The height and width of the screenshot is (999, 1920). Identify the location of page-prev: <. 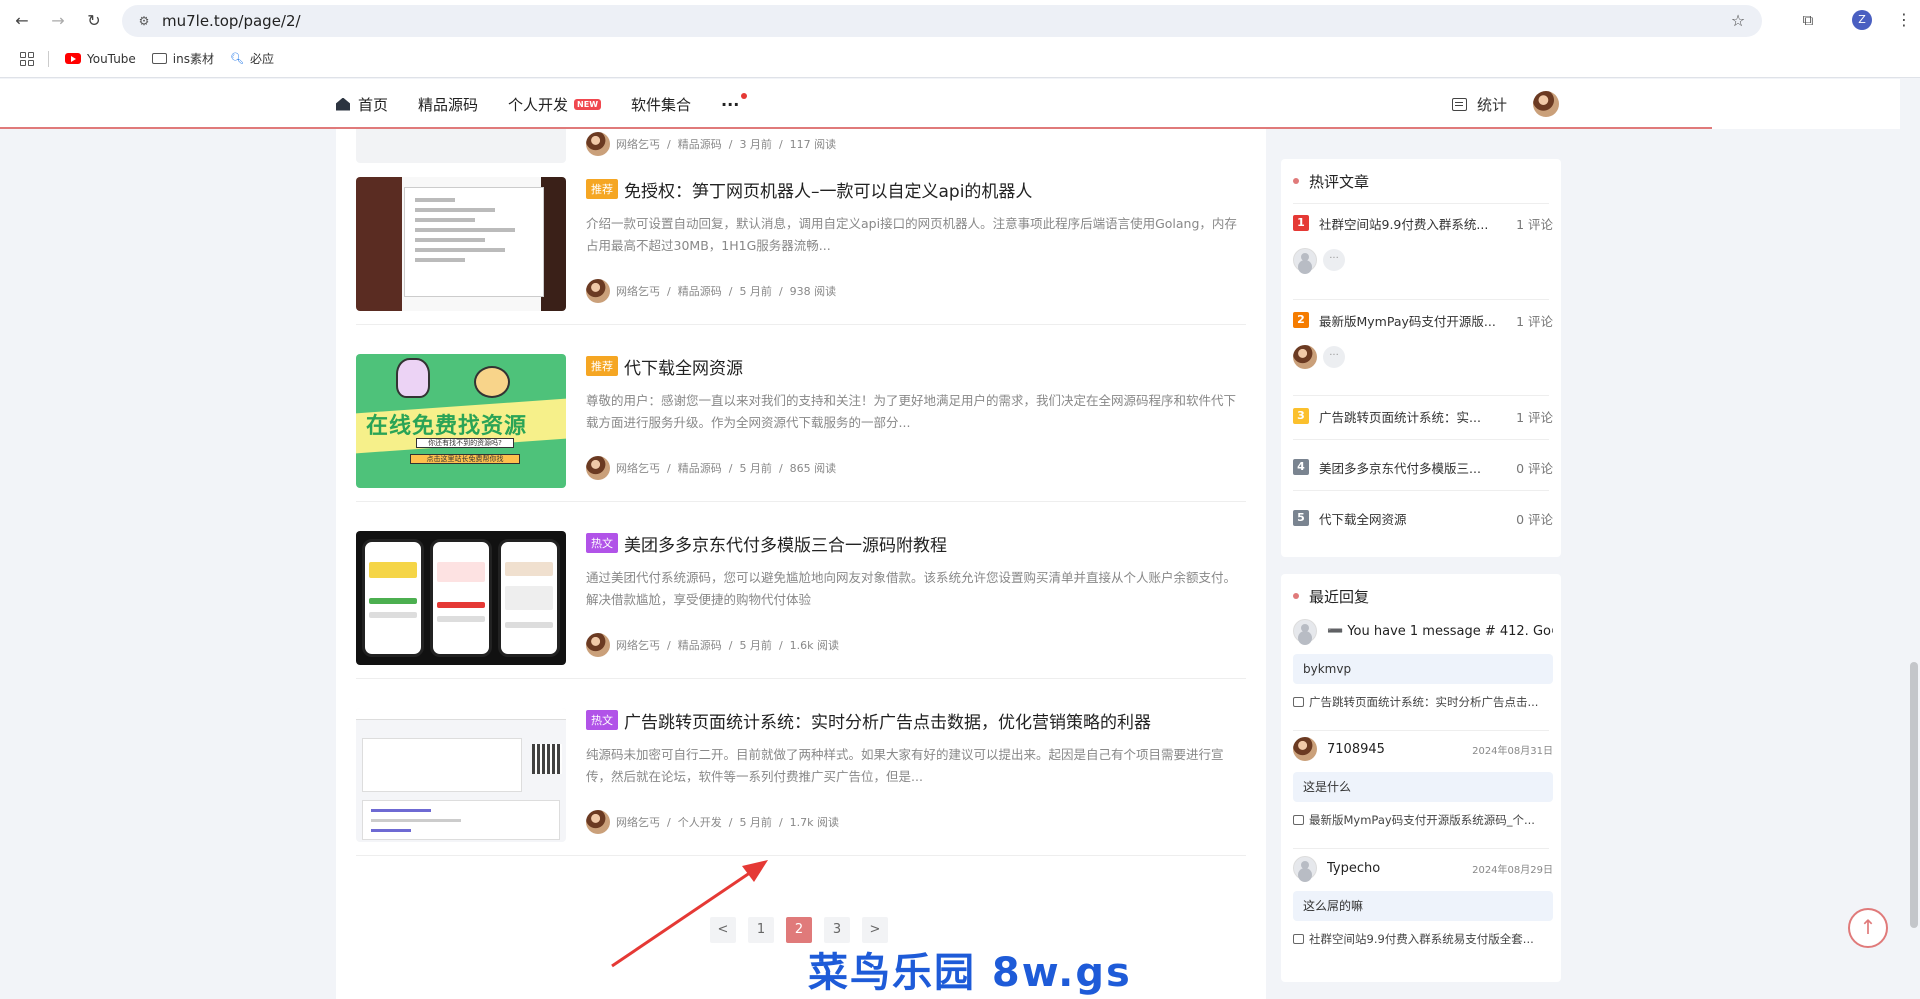
(723, 930).